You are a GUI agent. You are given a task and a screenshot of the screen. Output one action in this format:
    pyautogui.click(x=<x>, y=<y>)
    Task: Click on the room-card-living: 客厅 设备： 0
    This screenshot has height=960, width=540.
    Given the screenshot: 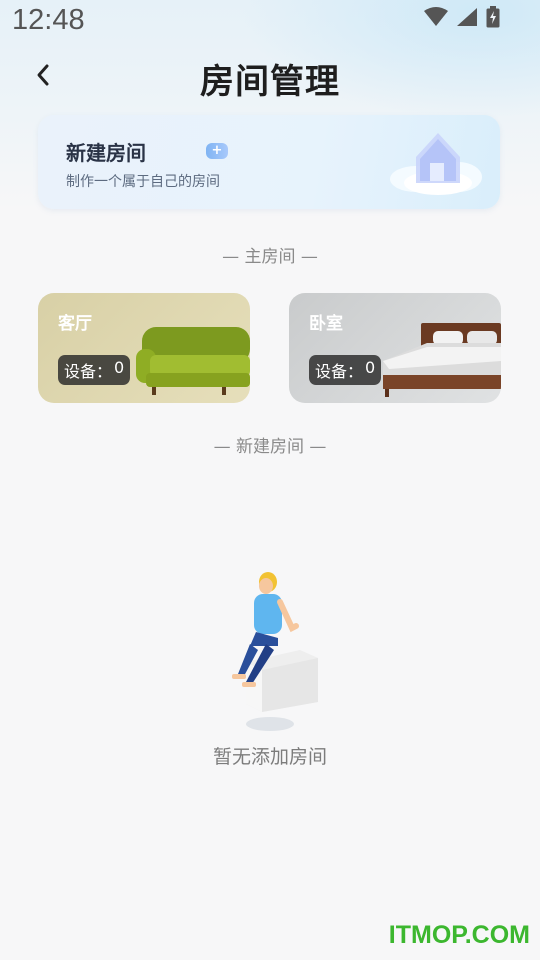 What is the action you would take?
    pyautogui.click(x=144, y=348)
    